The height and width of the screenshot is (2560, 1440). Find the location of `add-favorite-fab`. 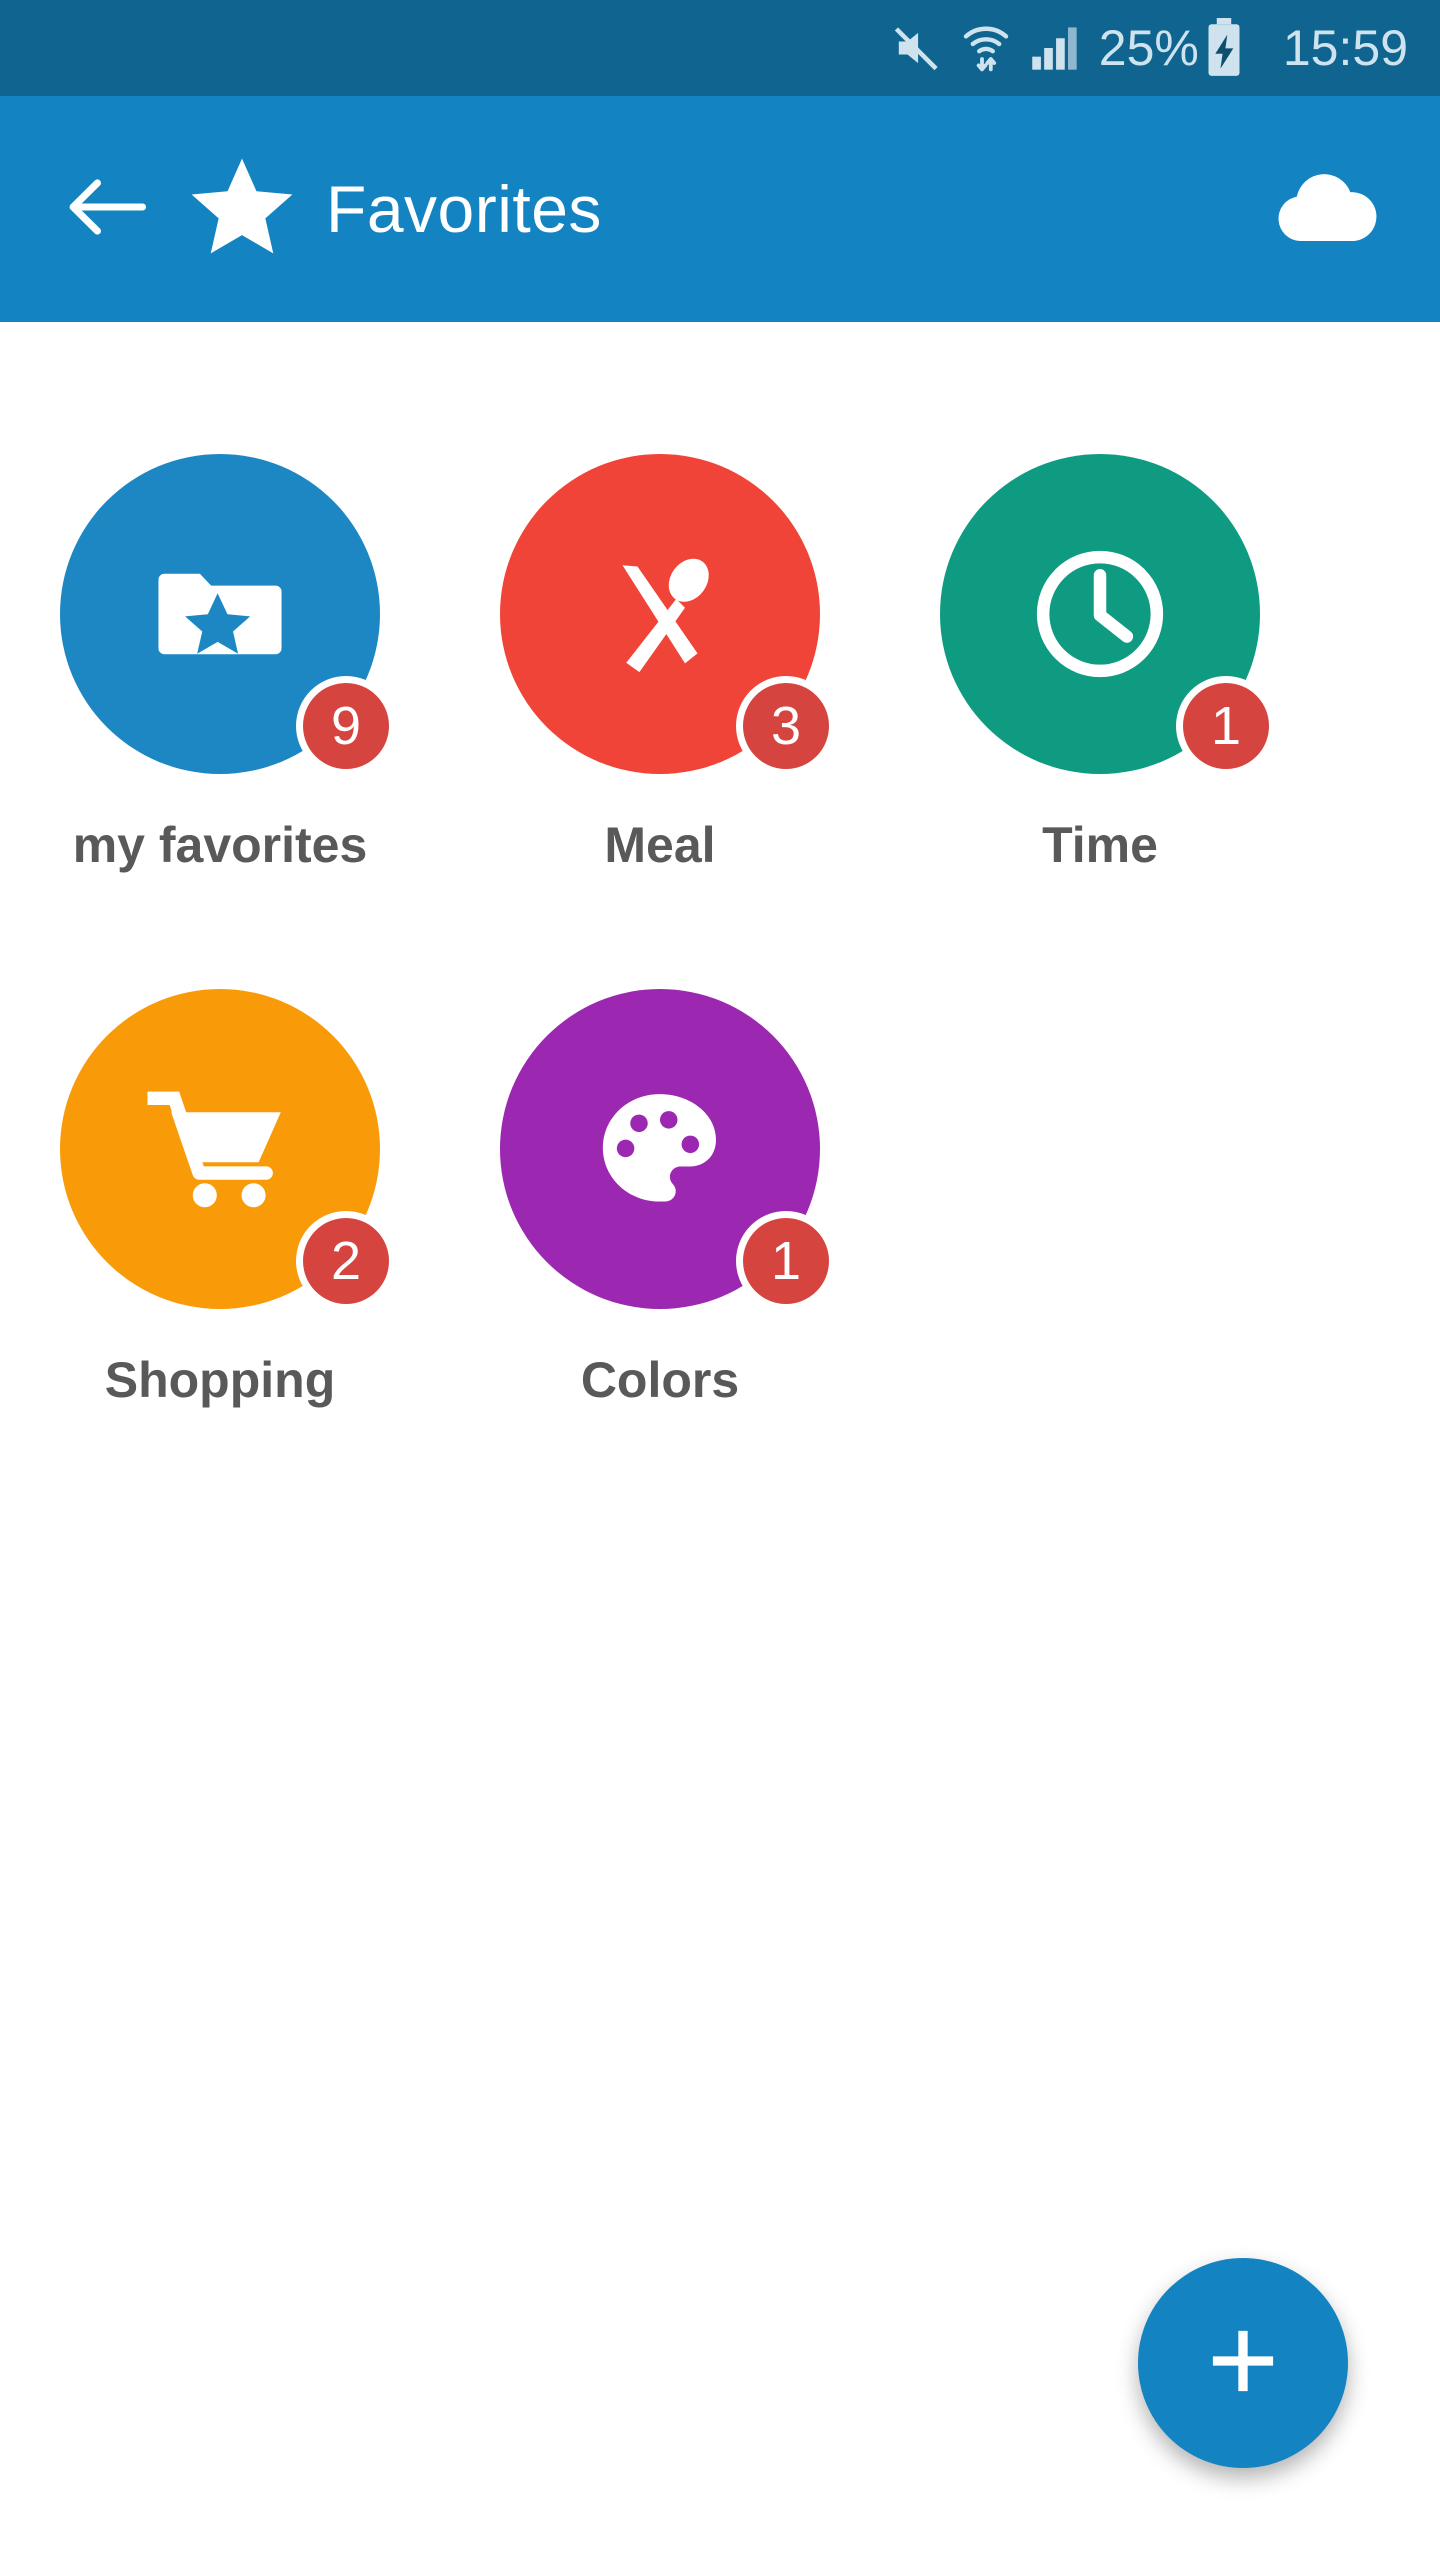

add-favorite-fab is located at coordinates (1243, 2363).